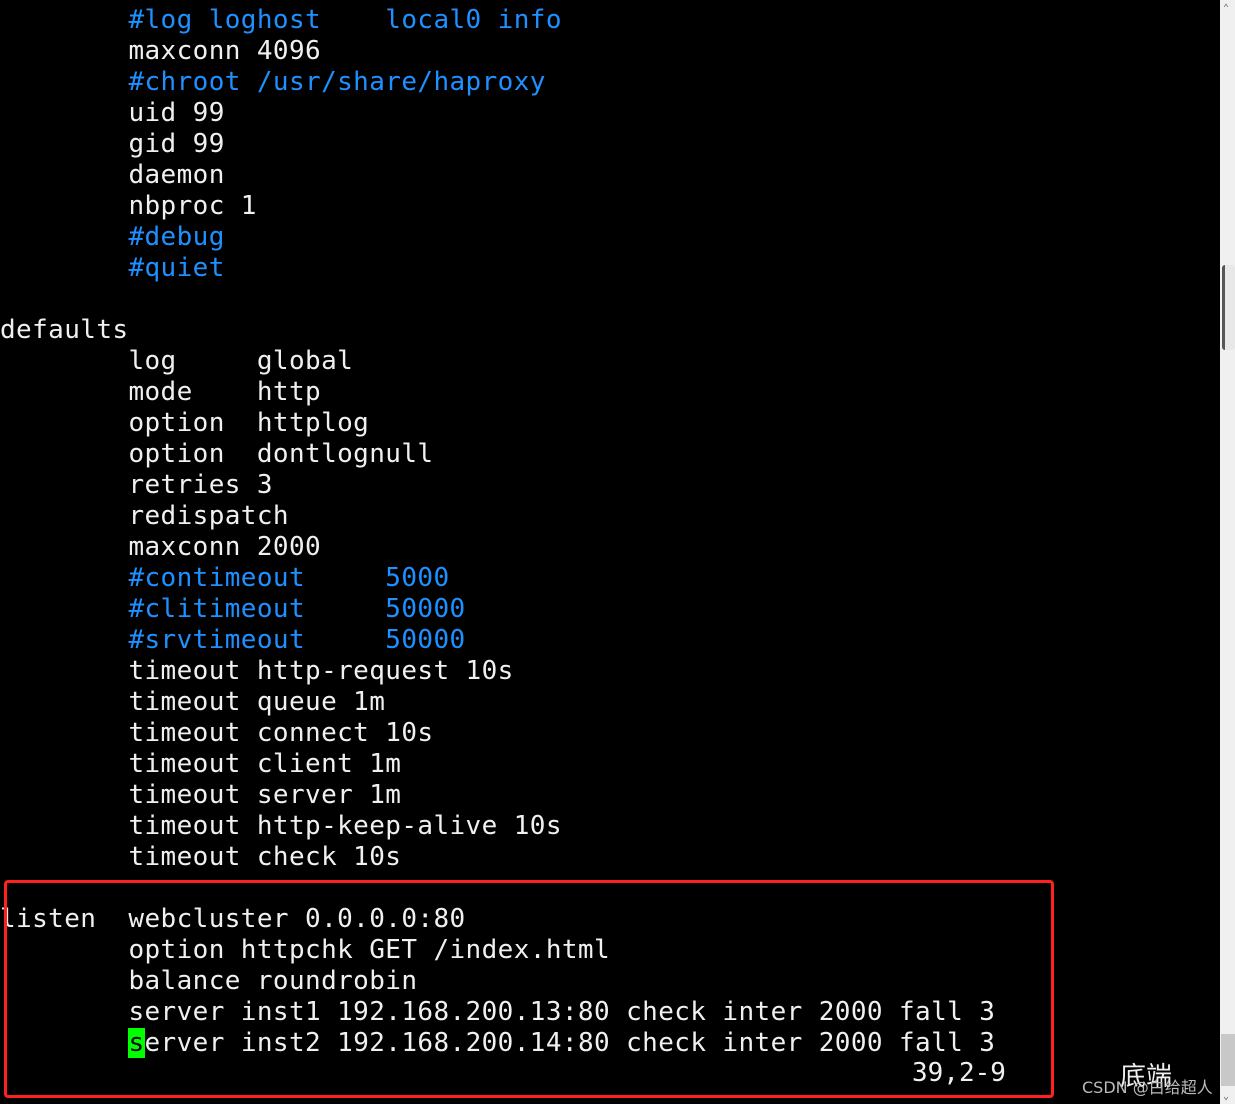  Describe the element at coordinates (959, 1073) in the screenshot. I see `cursor-position: 39,2-9` at that location.